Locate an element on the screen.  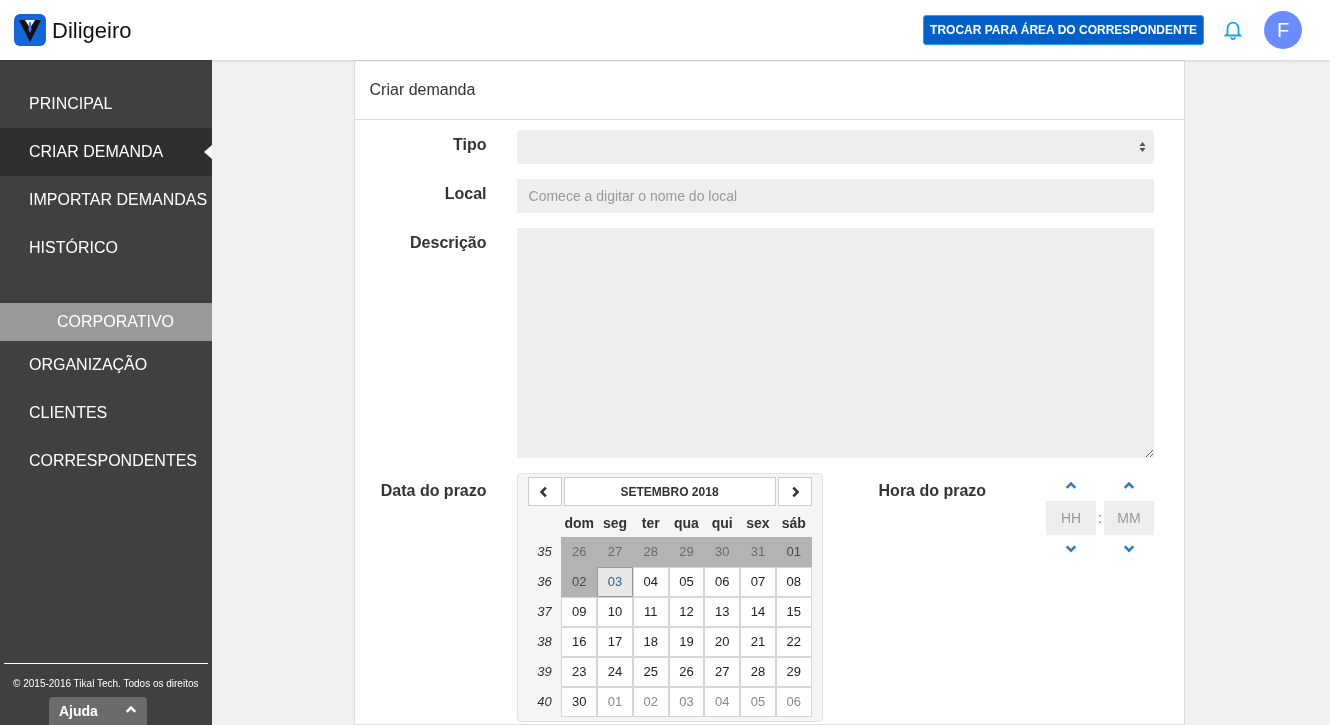
weekday-label: ter is located at coordinates (650, 523).